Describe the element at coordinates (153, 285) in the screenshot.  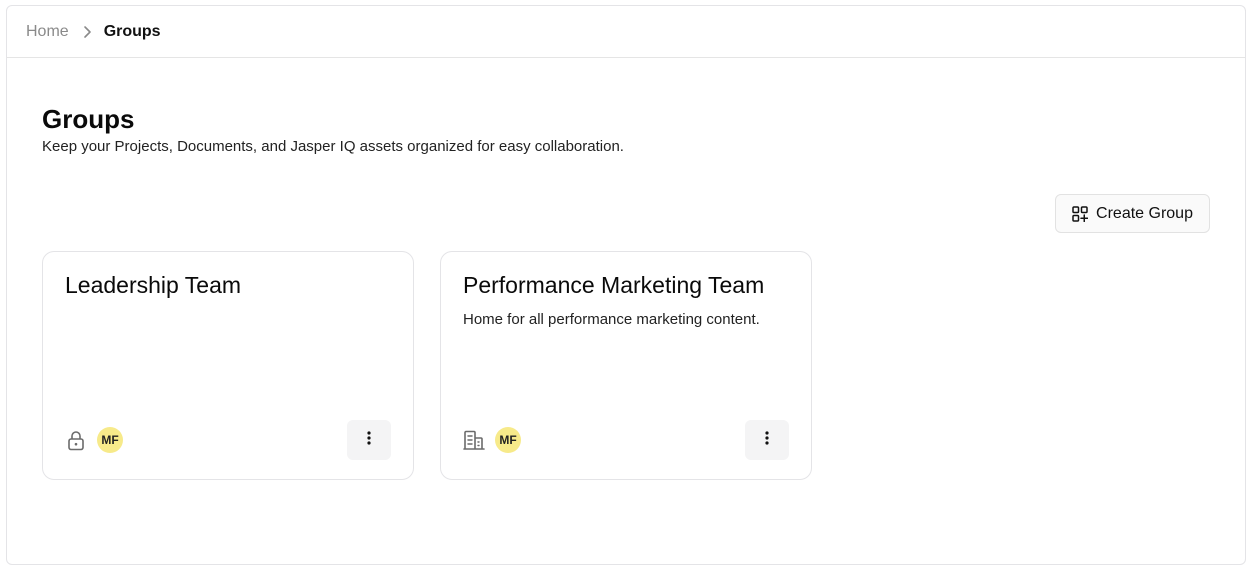
I see `group-card-title: Leadership Team` at that location.